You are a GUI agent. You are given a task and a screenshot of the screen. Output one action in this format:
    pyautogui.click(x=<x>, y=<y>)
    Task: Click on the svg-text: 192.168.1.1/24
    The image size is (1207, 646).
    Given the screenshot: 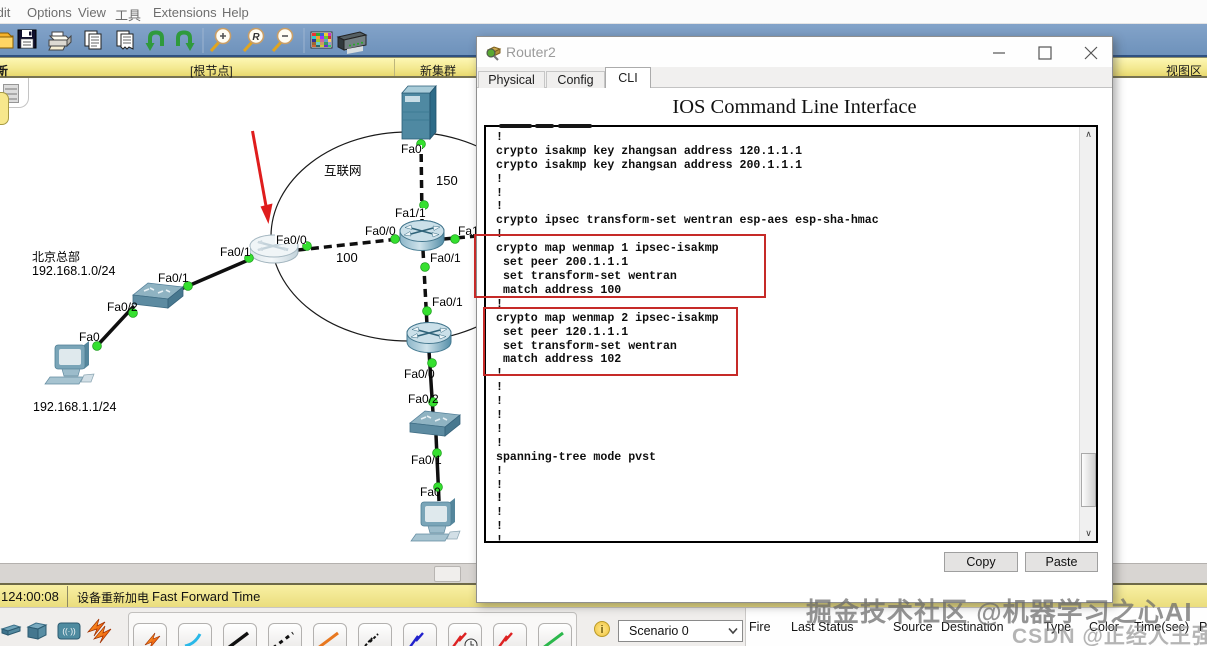 What is the action you would take?
    pyautogui.click(x=74, y=407)
    